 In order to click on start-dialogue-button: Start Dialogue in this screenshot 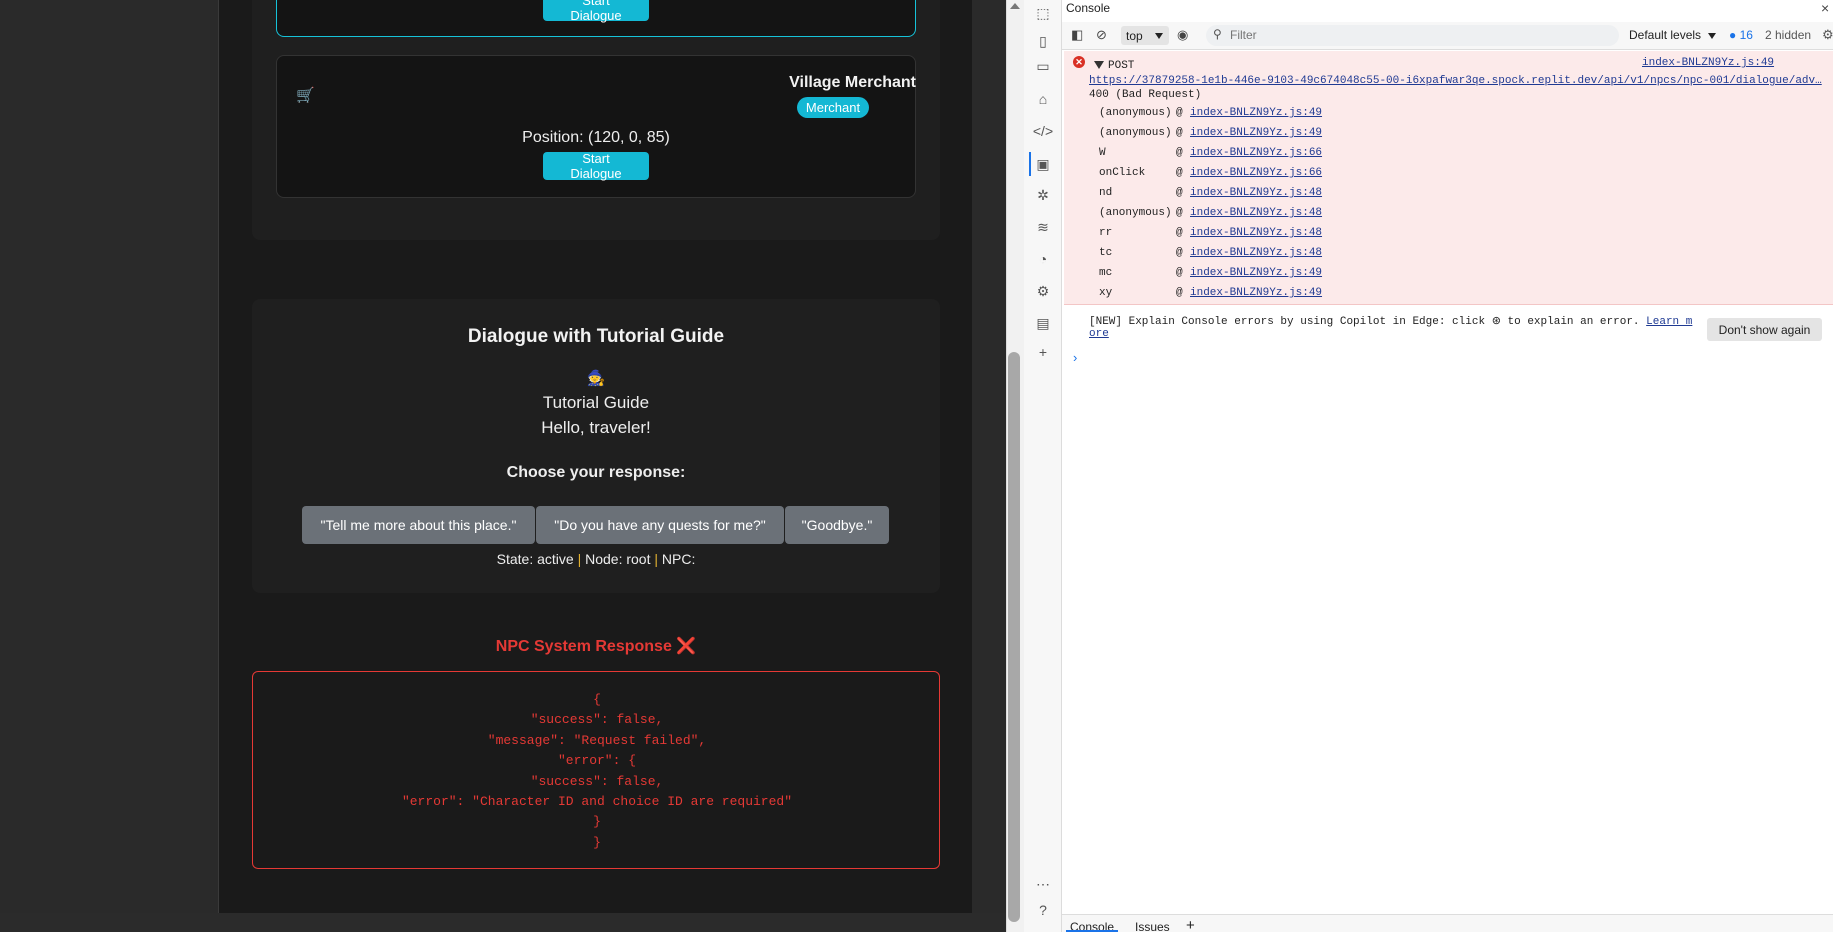, I will do `click(596, 11)`.